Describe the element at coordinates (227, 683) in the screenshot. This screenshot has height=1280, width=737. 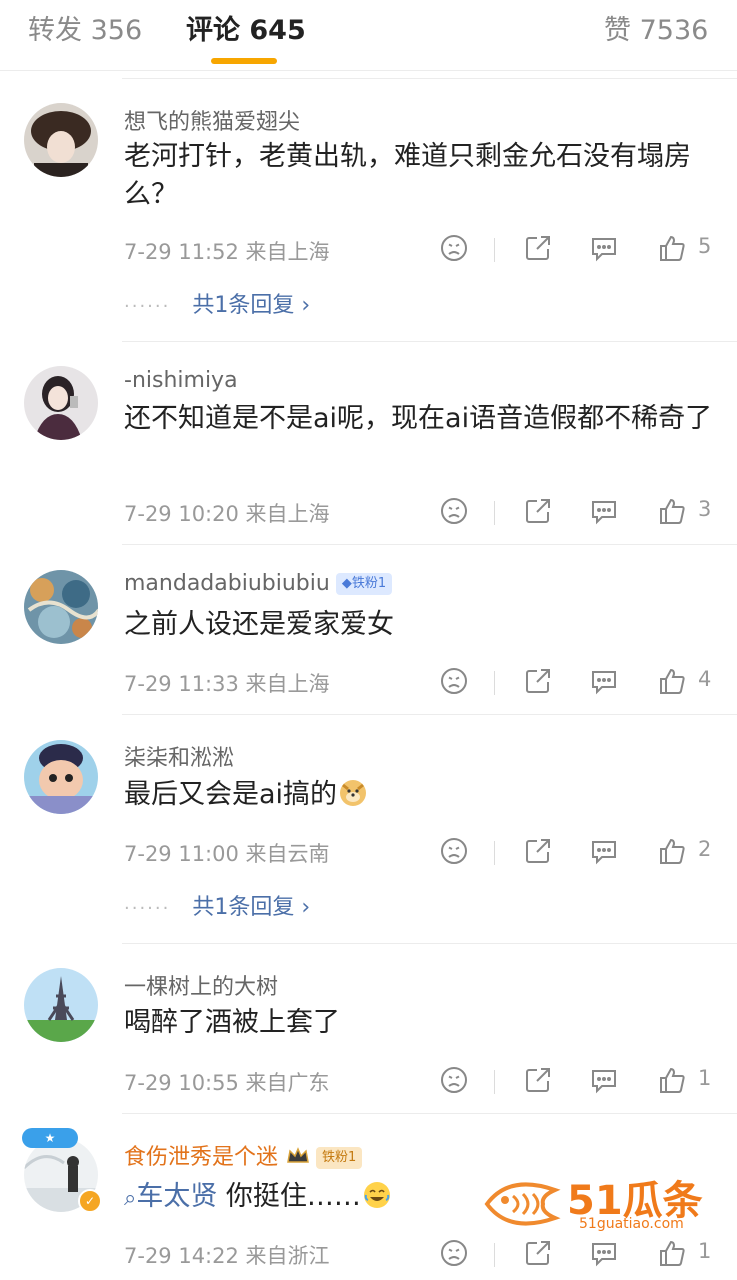
I see `comment-meta: 7-29 11:33 来自上海` at that location.